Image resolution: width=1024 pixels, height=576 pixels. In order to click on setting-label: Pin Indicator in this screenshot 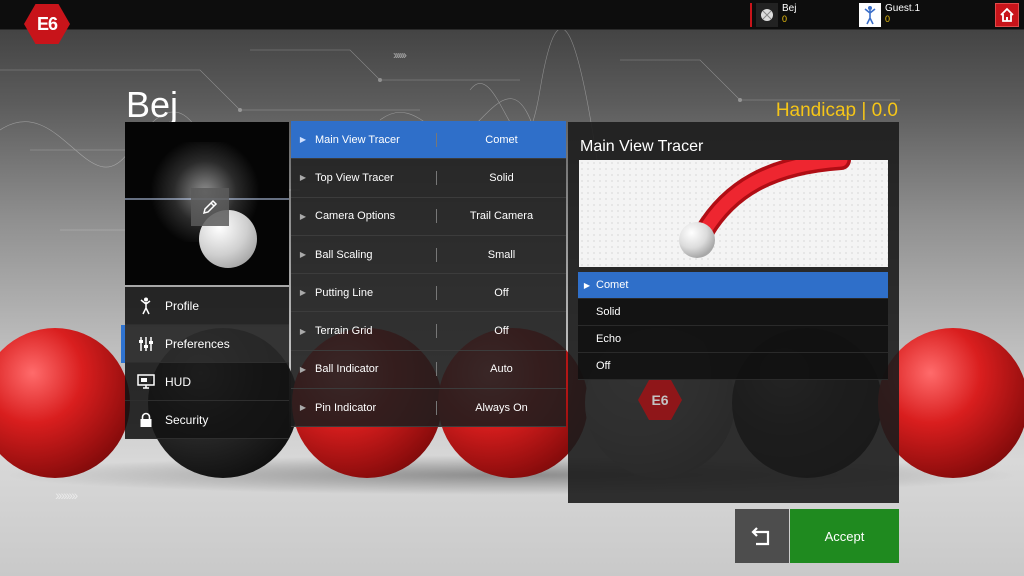, I will do `click(346, 407)`.